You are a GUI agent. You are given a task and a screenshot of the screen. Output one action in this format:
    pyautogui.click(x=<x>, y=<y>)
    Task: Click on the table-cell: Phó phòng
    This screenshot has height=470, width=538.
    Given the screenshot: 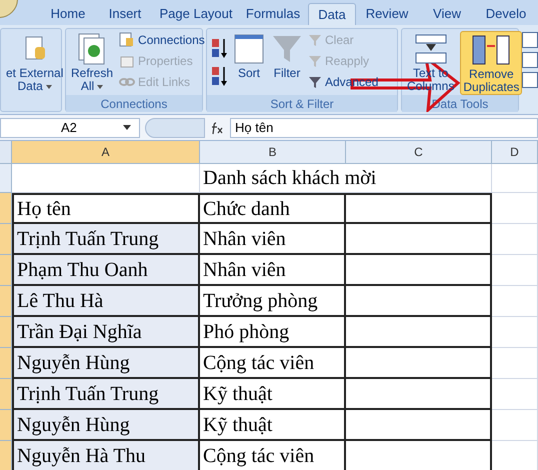 What is the action you would take?
    pyautogui.click(x=273, y=332)
    